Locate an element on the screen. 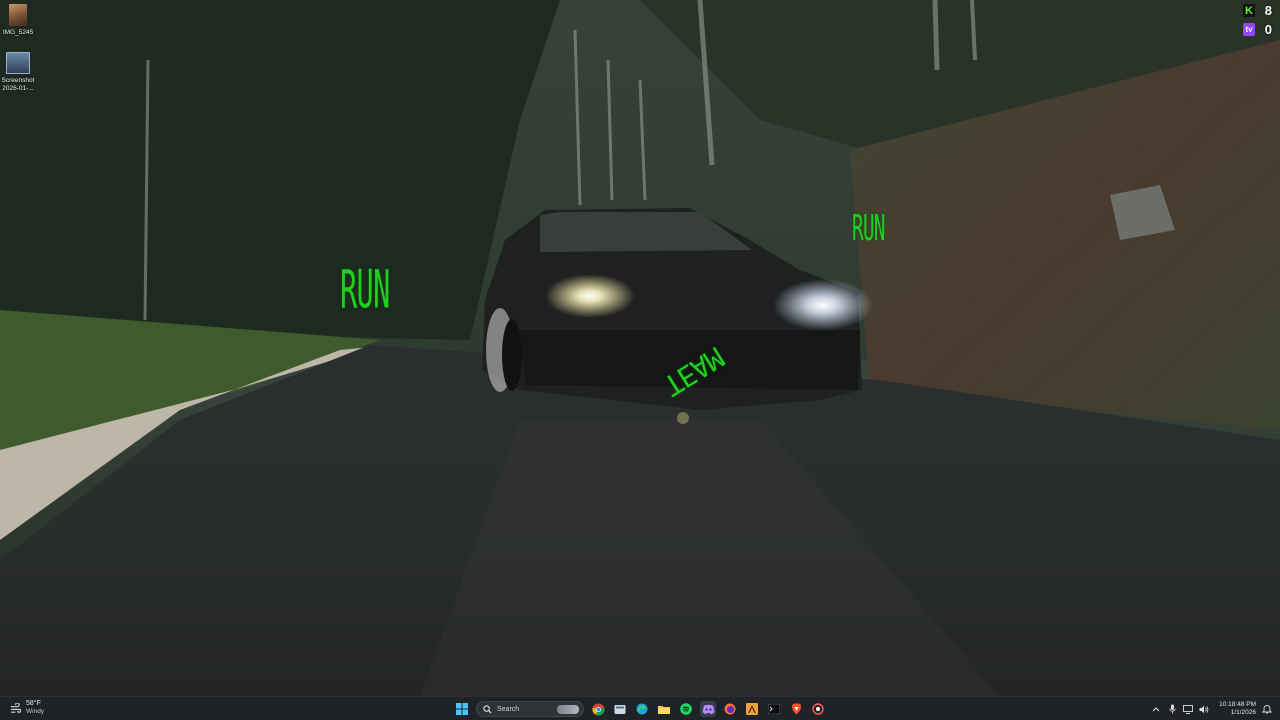 This screenshot has width=1280, height=720. overlay-run-text-left: RUN is located at coordinates (365, 289).